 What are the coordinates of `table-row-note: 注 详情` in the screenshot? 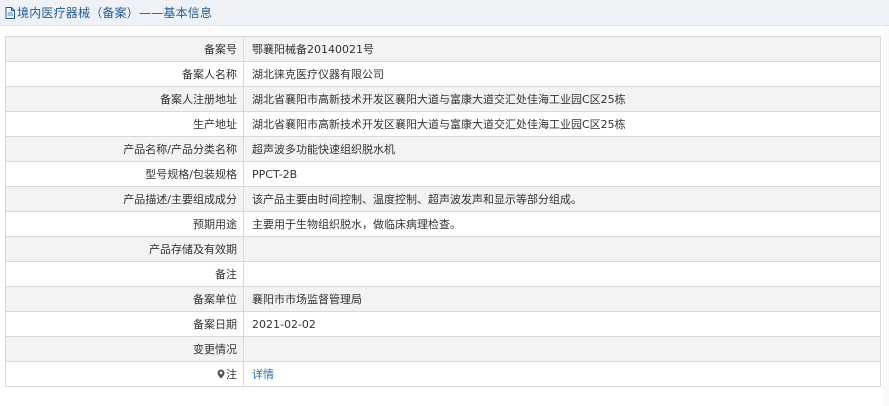 It's located at (443, 374).